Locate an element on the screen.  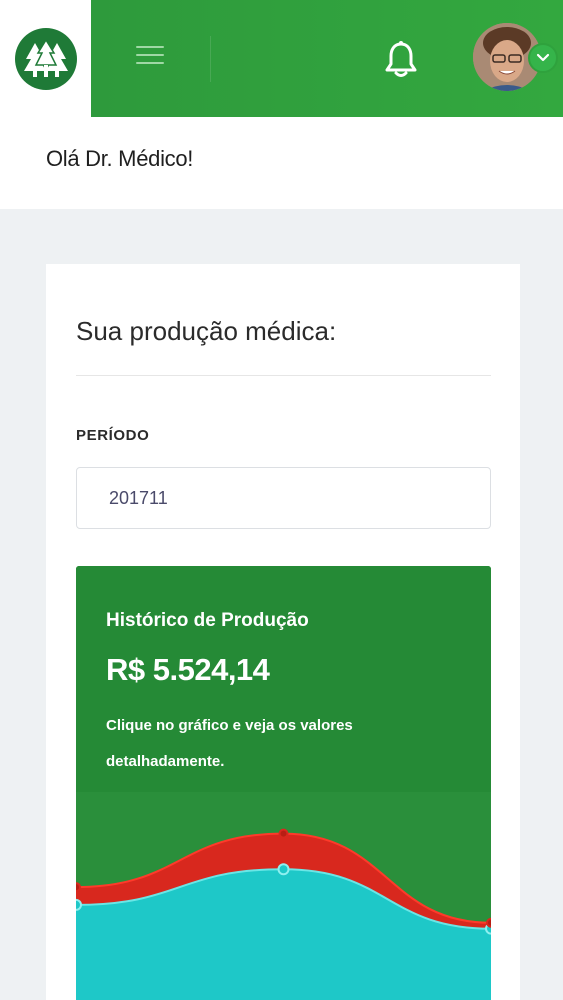
header-divider is located at coordinates (210, 59).